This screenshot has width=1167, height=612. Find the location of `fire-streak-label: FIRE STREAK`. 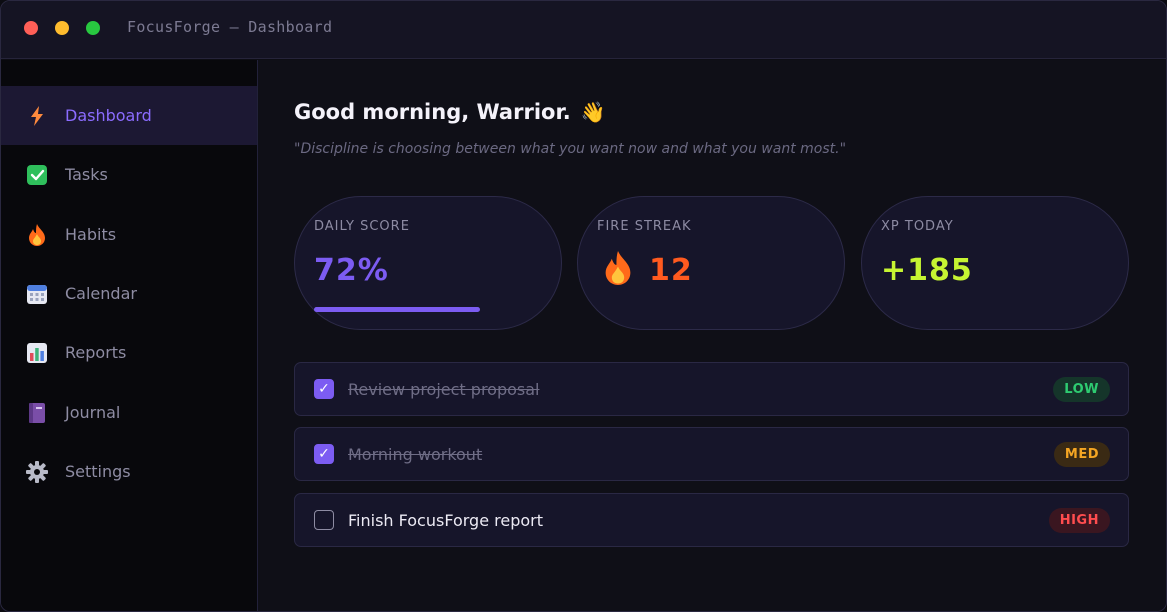

fire-streak-label: FIRE STREAK is located at coordinates (644, 226).